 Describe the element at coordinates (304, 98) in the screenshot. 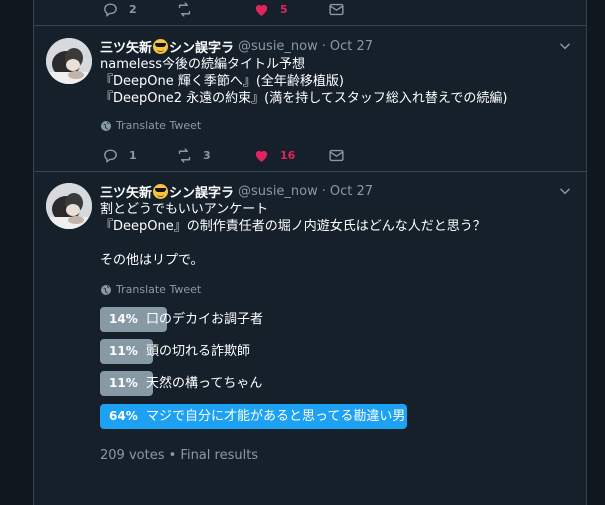

I see `tweet-line: 『DeepOne2 永遠の約束』(満を持してスタッフ総入れ替えでの続編)` at that location.